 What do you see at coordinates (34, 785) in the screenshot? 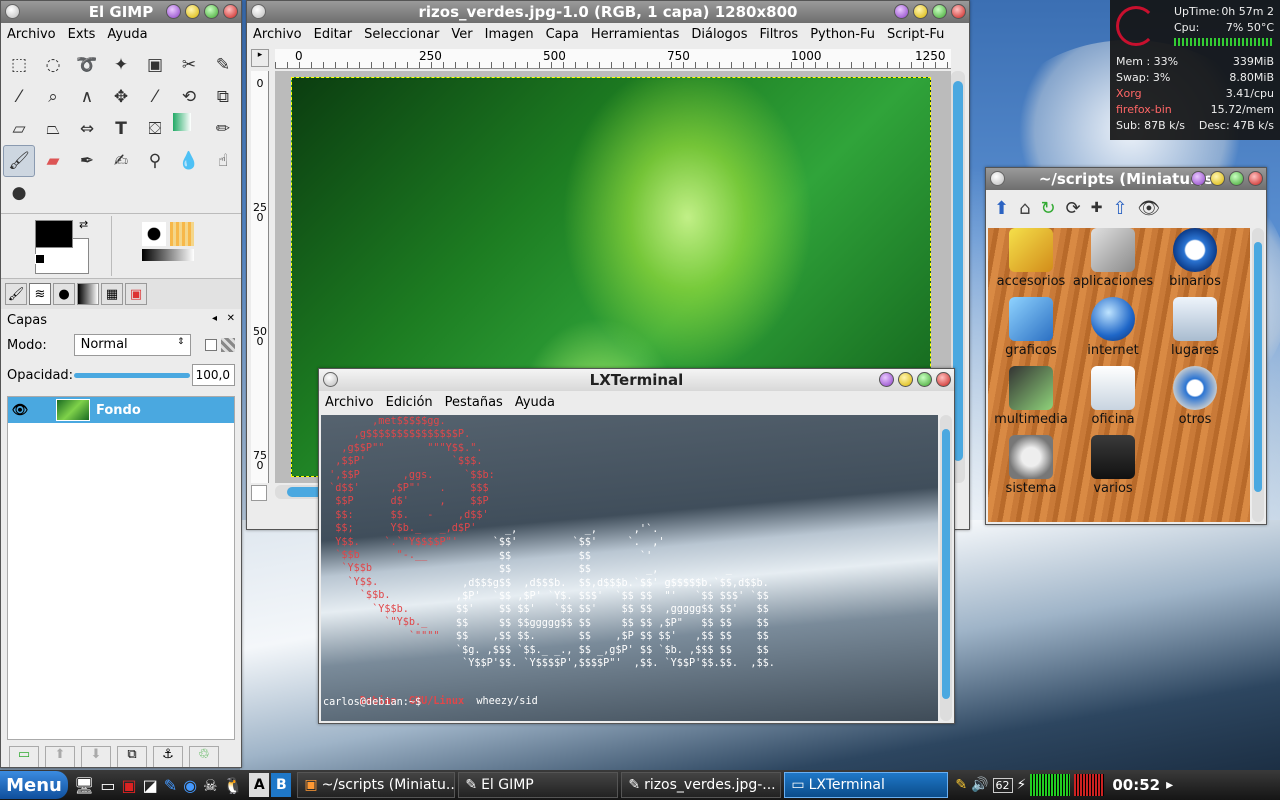
I see `start-menu-button: Menu` at bounding box center [34, 785].